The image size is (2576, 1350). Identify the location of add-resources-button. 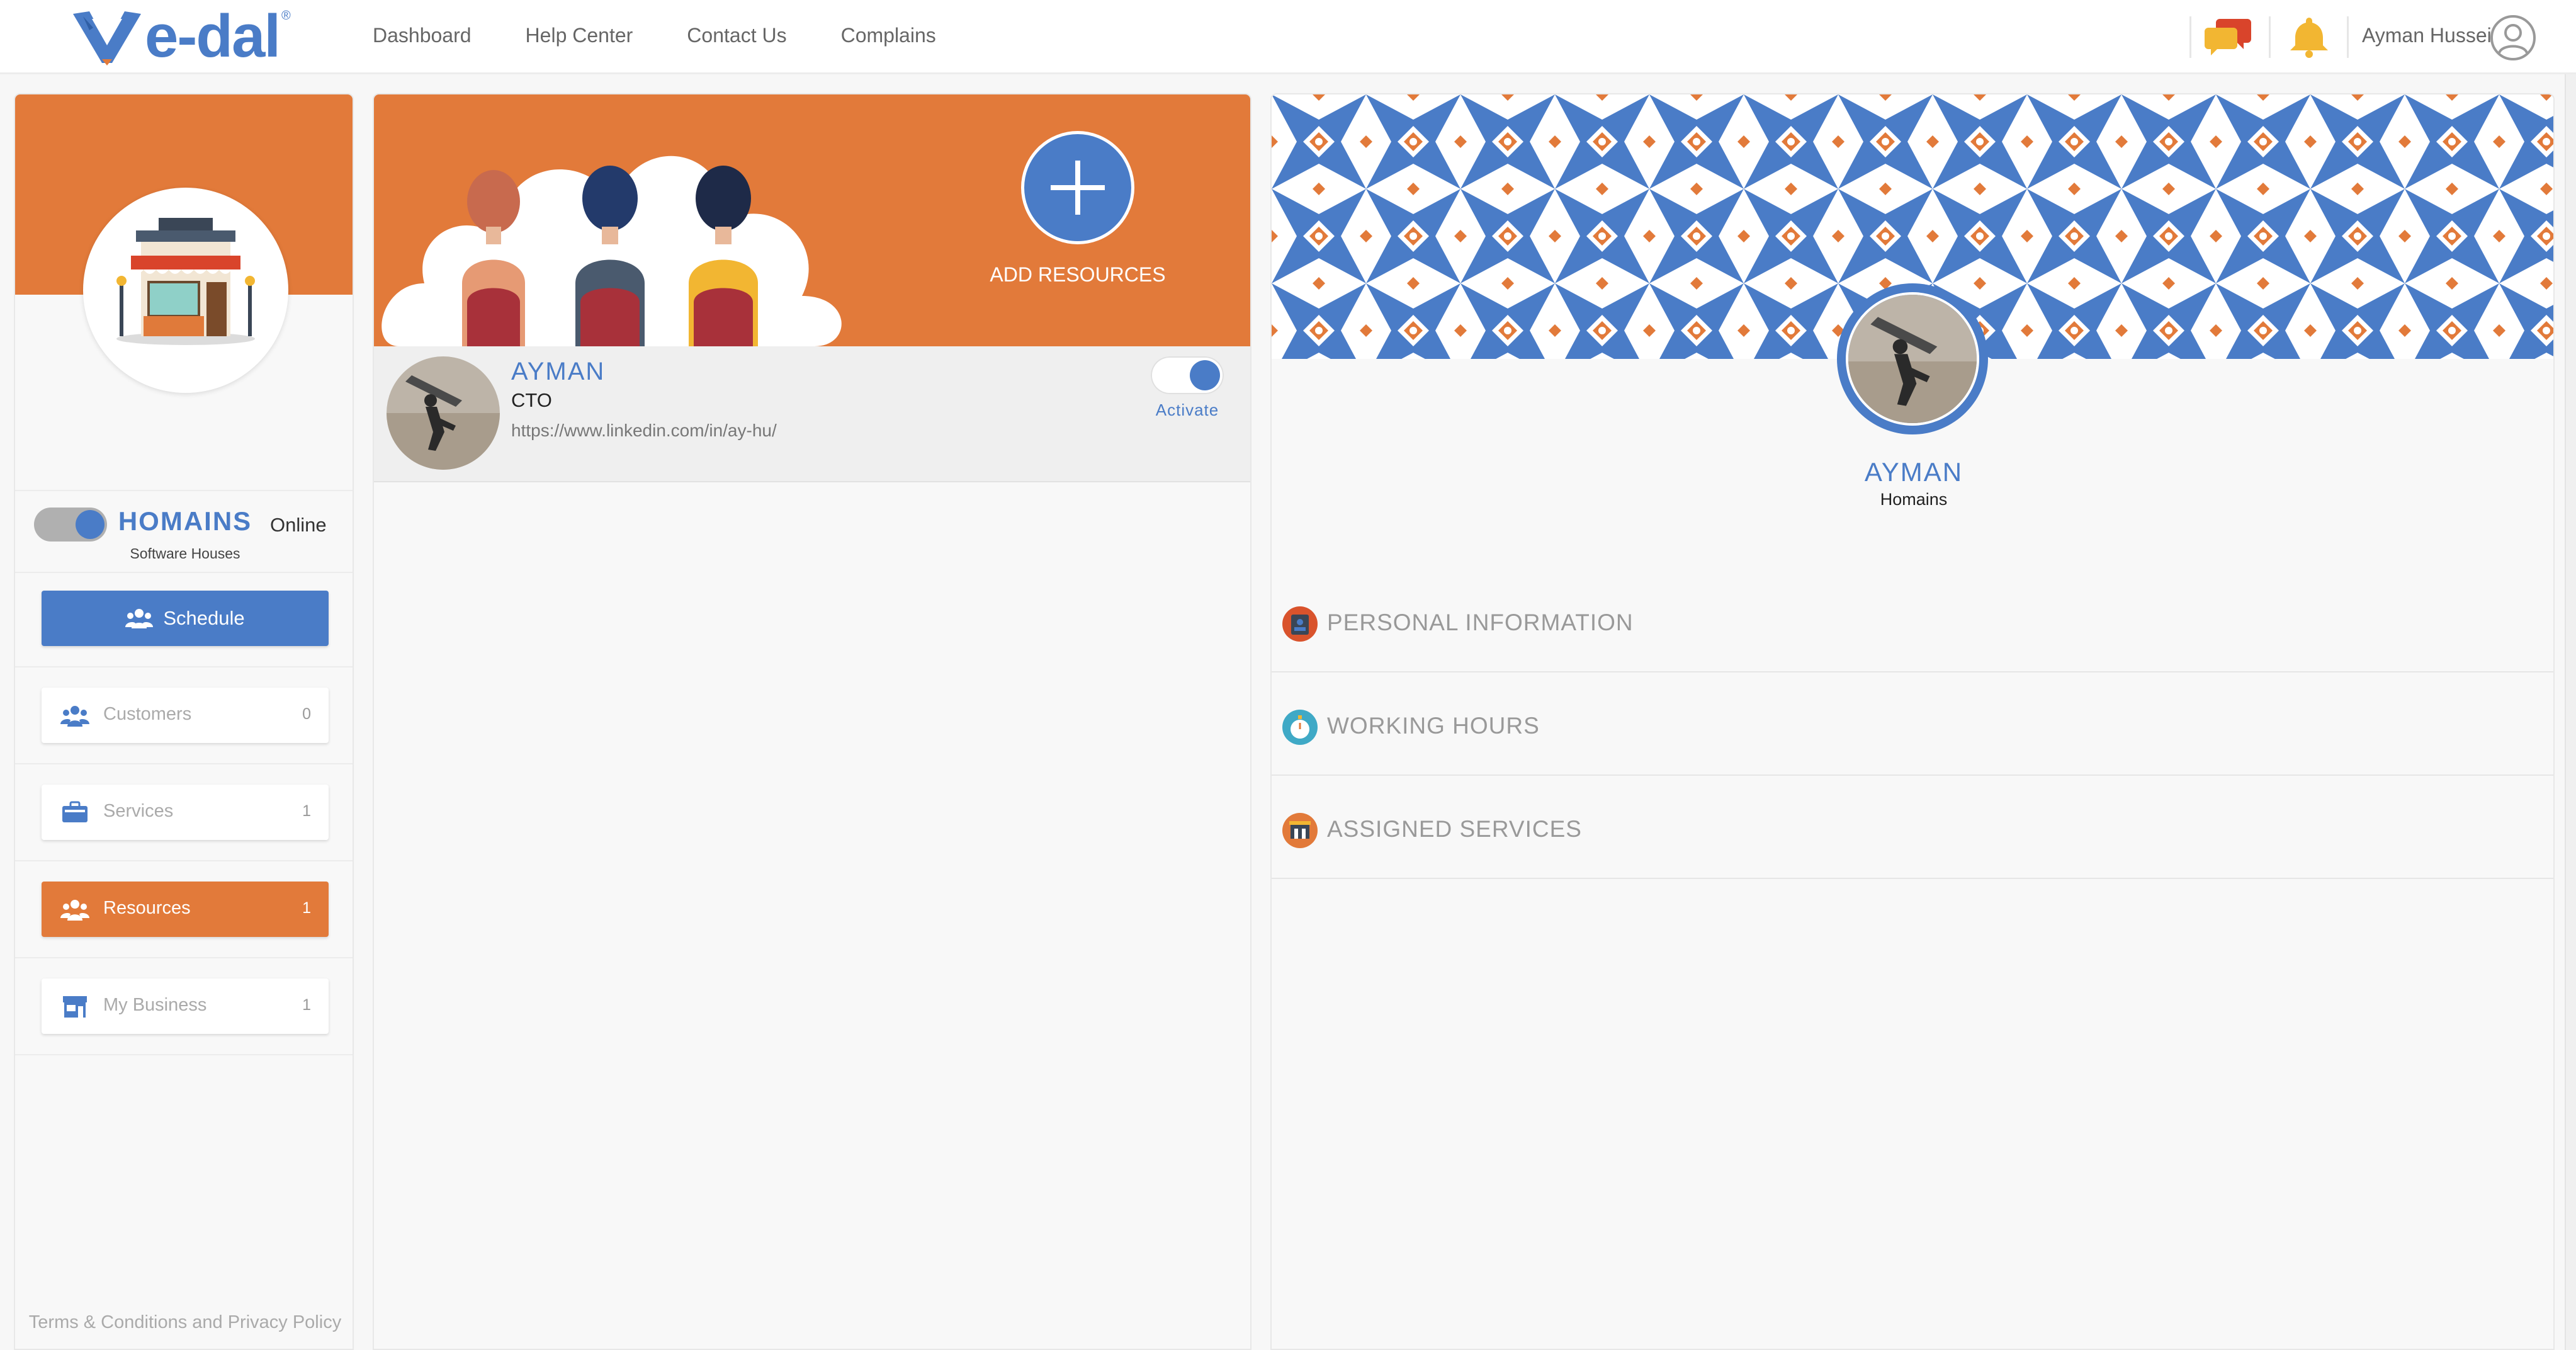
(1077, 187).